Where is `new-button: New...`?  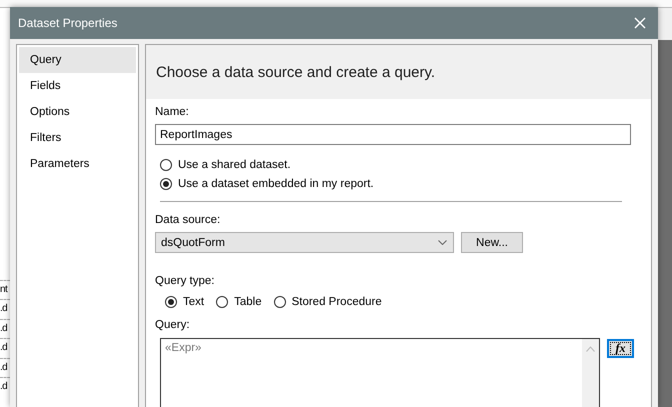
new-button: New... is located at coordinates (492, 242).